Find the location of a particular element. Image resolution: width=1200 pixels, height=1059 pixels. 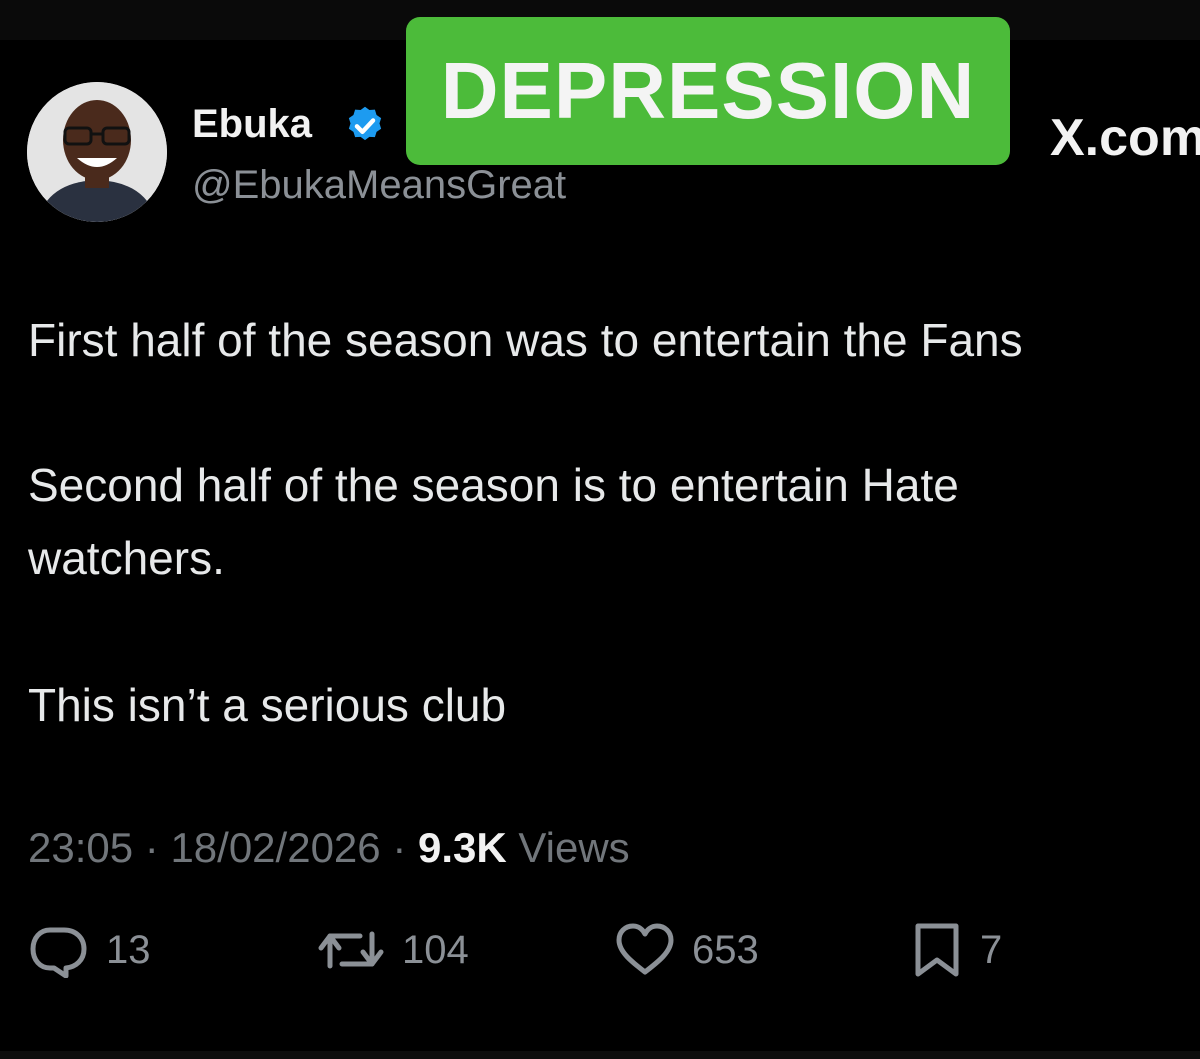

repost-icon is located at coordinates (351, 950).